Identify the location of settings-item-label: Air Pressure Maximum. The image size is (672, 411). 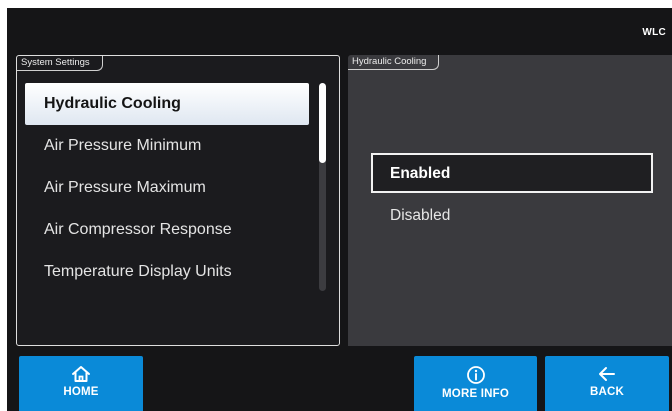
(125, 187).